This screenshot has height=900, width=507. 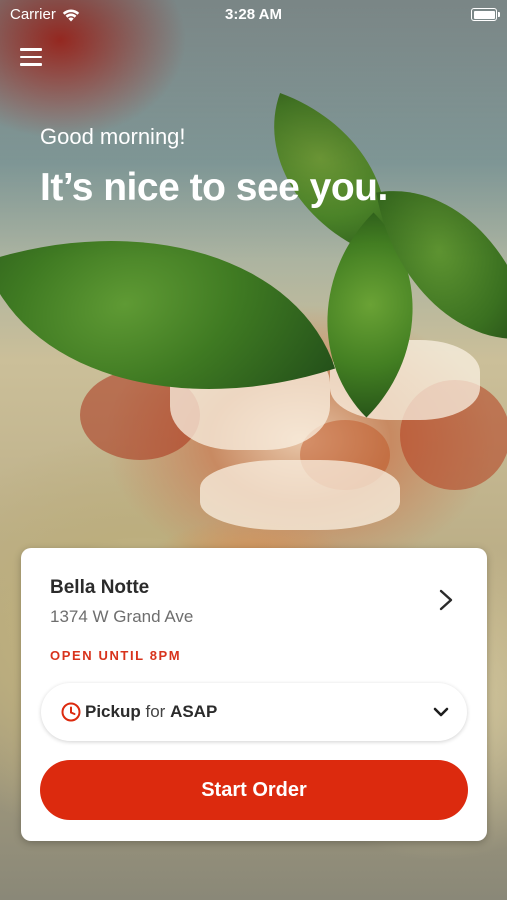 What do you see at coordinates (122, 616) in the screenshot?
I see `store-address: 1374 W Grand Ave` at bounding box center [122, 616].